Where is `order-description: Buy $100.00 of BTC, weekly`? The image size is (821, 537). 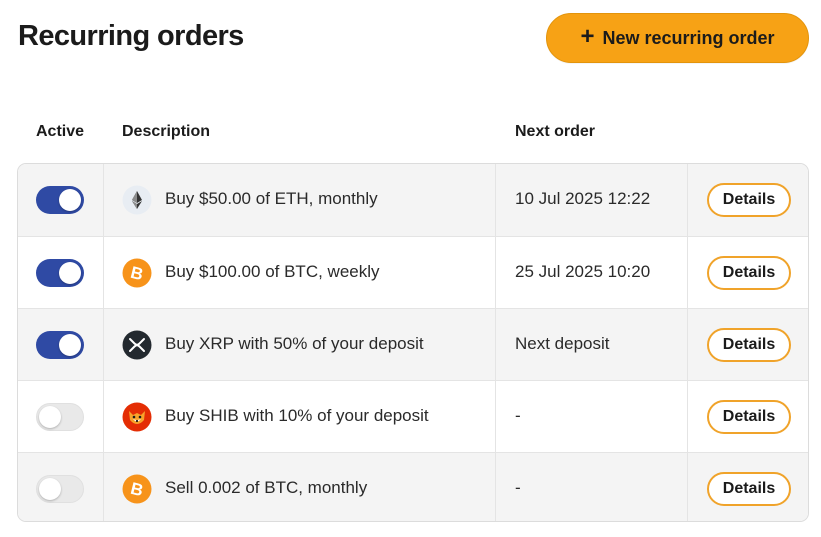 order-description: Buy $100.00 of BTC, weekly is located at coordinates (272, 271).